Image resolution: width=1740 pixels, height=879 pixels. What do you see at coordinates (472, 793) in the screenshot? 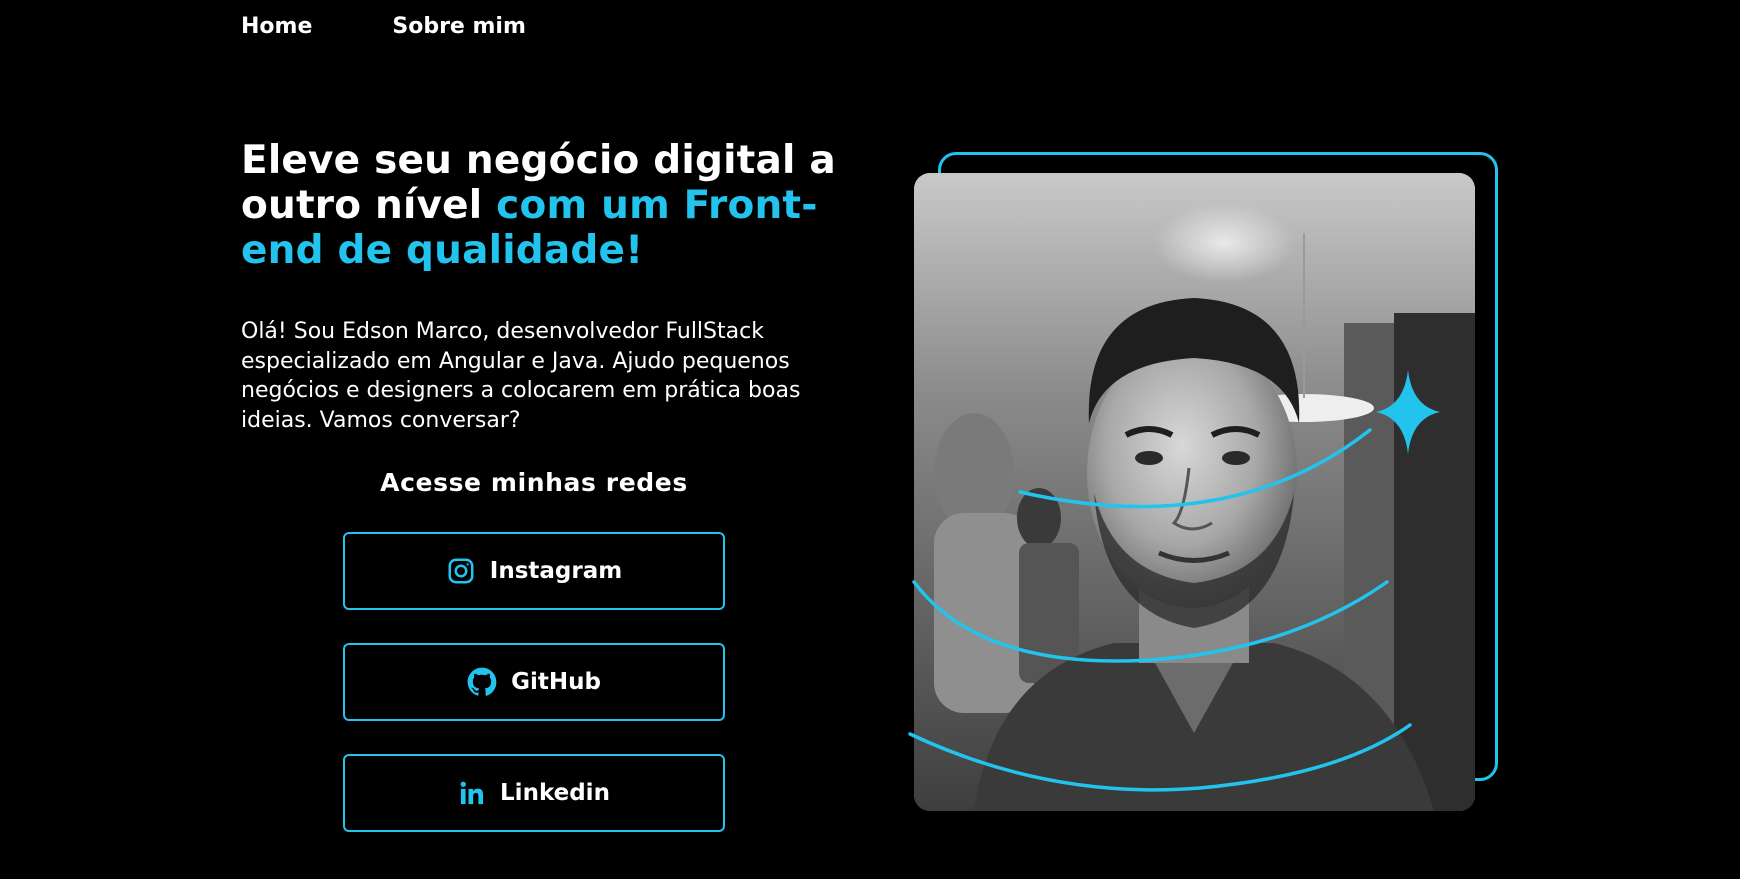
I see `linkedin-icon` at bounding box center [472, 793].